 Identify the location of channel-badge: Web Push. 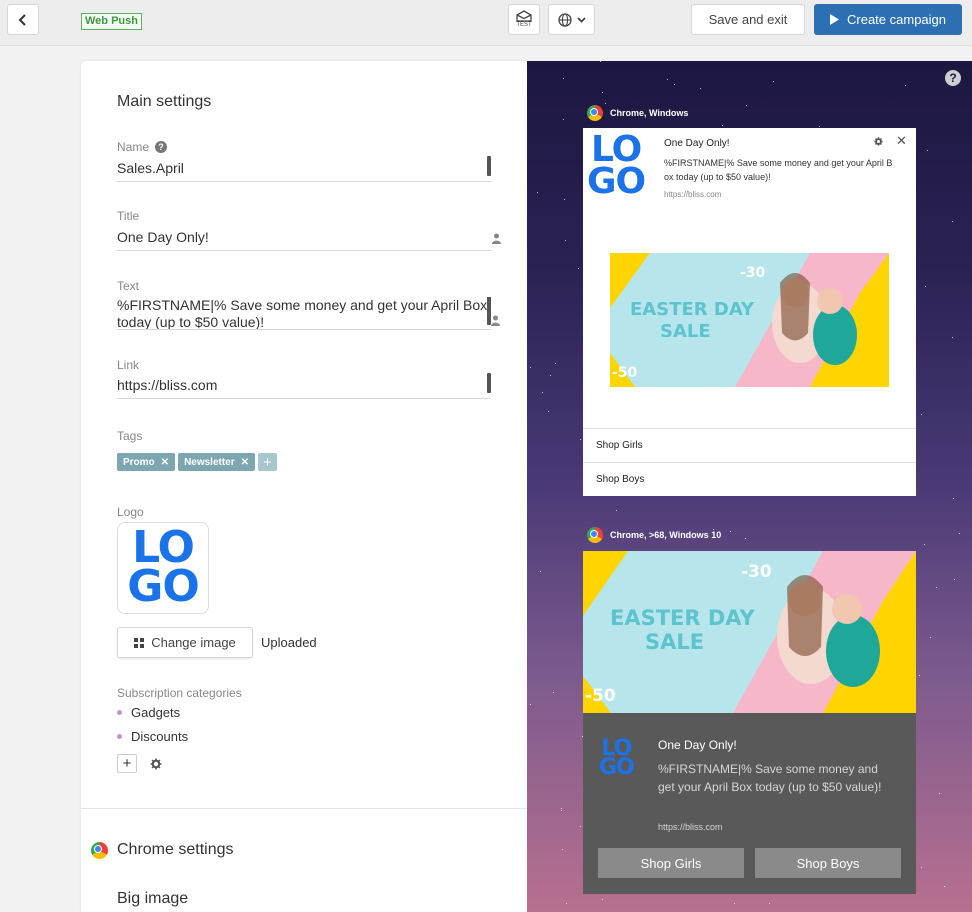
(111, 21).